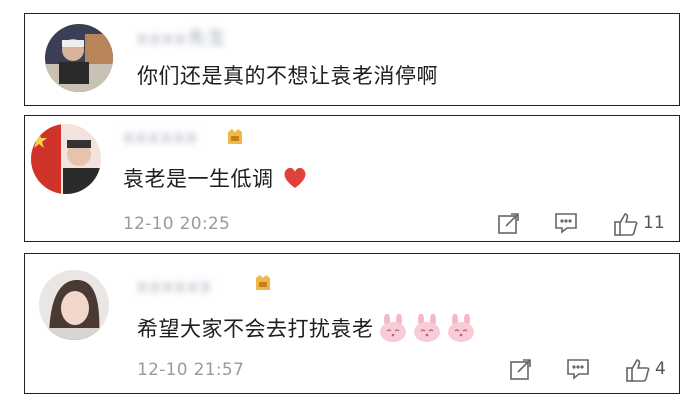 The height and width of the screenshot is (408, 700). What do you see at coordinates (287, 76) in the screenshot?
I see `comment-text: 你们还是真的不想让袁老消停啊` at bounding box center [287, 76].